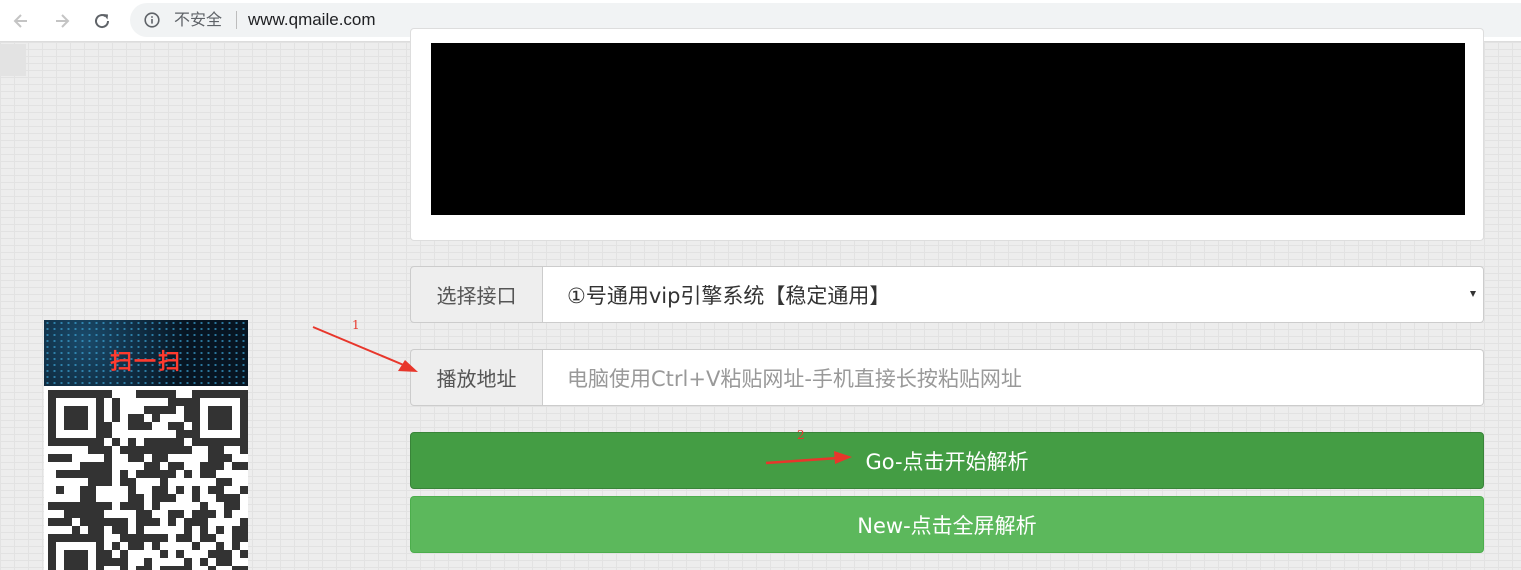  I want to click on fullscreen-parse-label: New-点击全屏解析, so click(947, 525).